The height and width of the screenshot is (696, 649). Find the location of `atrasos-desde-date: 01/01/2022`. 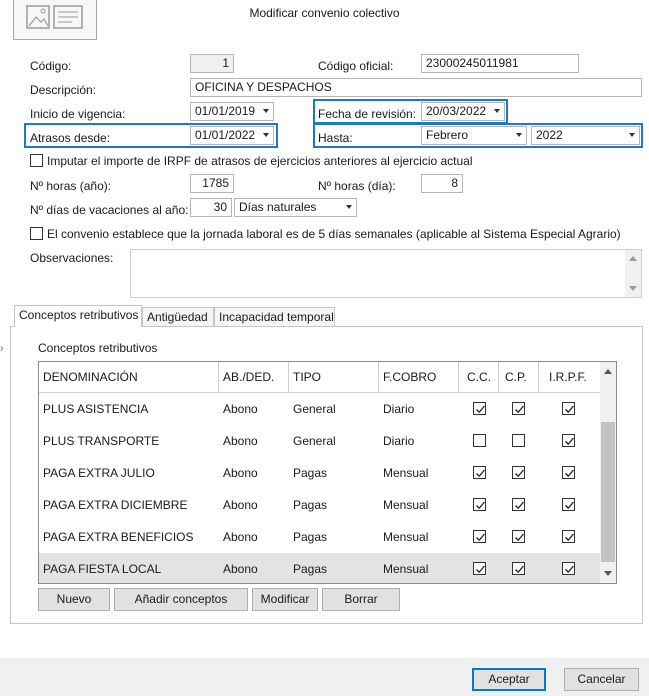

atrasos-desde-date: 01/01/2022 is located at coordinates (232, 135).